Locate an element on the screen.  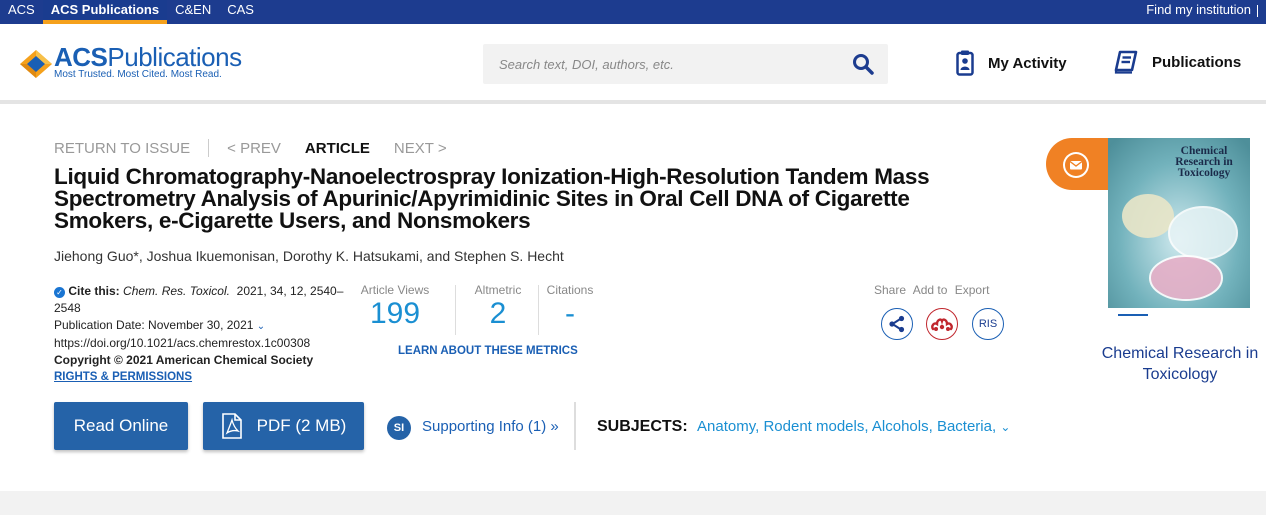
search-box is located at coordinates (685, 64).